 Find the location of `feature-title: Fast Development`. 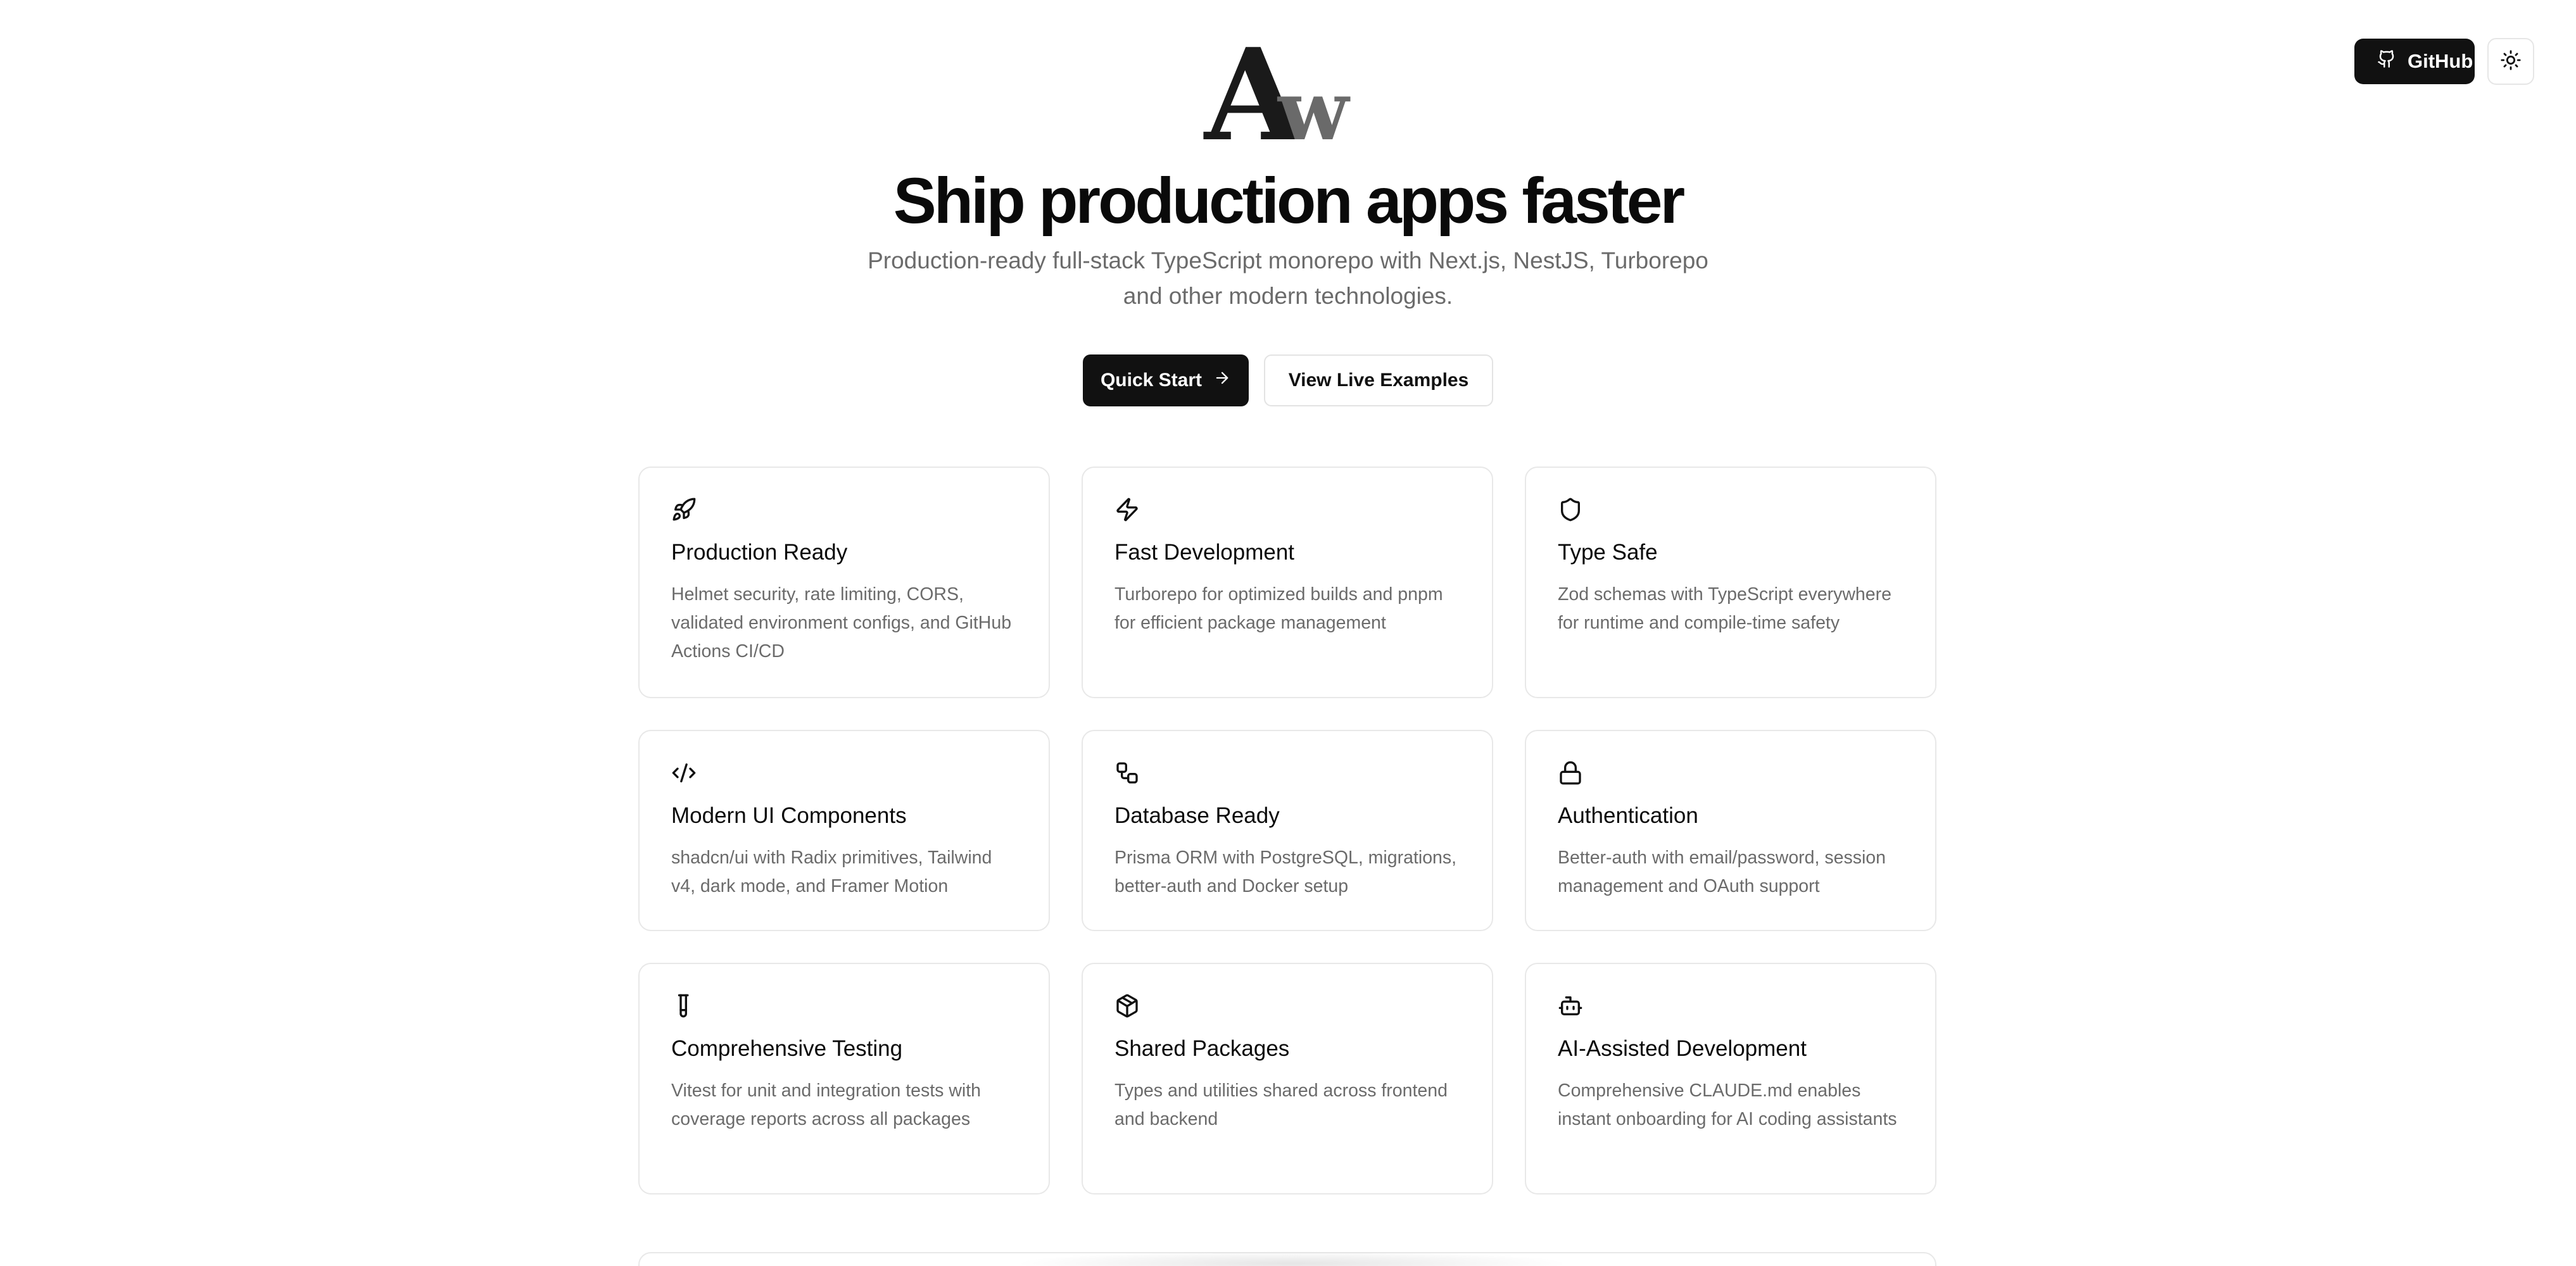

feature-title: Fast Development is located at coordinates (1204, 552).